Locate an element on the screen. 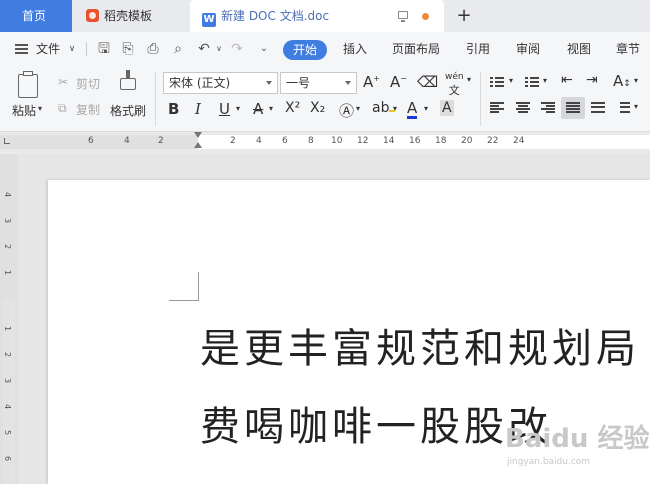 This screenshot has width=650, height=484. italic-button: I is located at coordinates (198, 109).